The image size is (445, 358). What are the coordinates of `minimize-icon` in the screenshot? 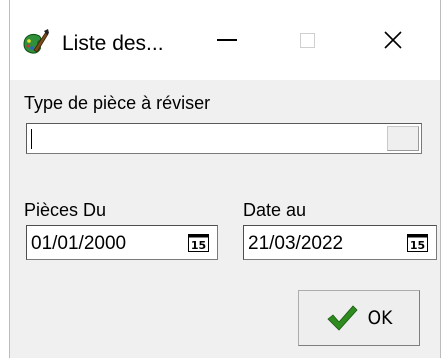 It's located at (227, 40).